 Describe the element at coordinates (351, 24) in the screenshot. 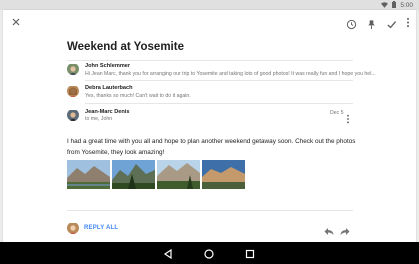

I see `clock-icon` at that location.